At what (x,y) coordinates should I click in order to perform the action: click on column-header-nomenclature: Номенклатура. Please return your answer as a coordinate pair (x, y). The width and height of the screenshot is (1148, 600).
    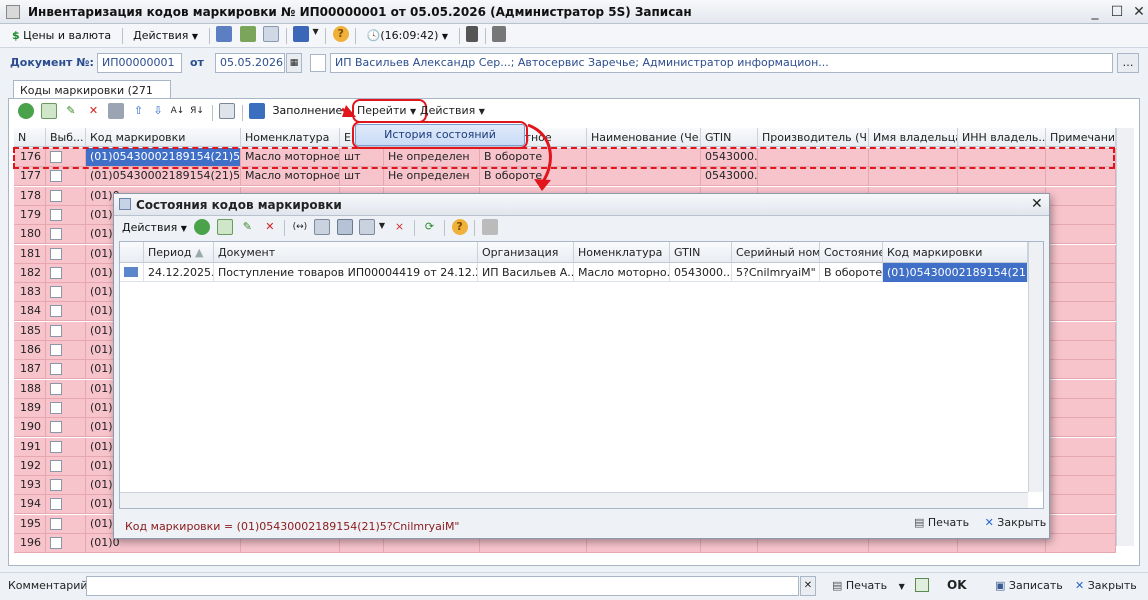
    Looking at the image, I should click on (622, 252).